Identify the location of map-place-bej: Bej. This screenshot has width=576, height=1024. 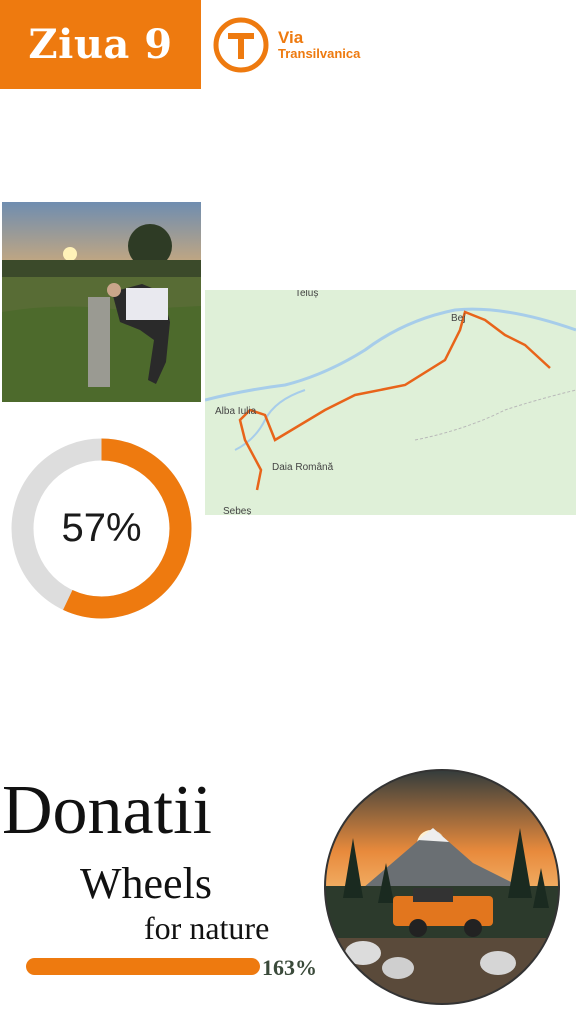
(458, 318).